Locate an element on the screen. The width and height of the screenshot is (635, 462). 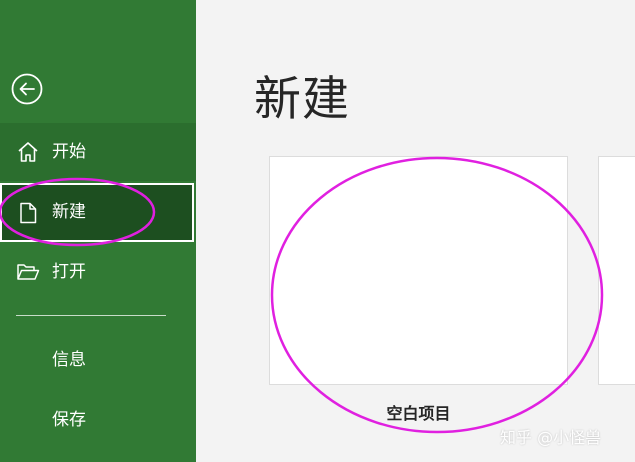
folder-open-icon is located at coordinates (28, 272).